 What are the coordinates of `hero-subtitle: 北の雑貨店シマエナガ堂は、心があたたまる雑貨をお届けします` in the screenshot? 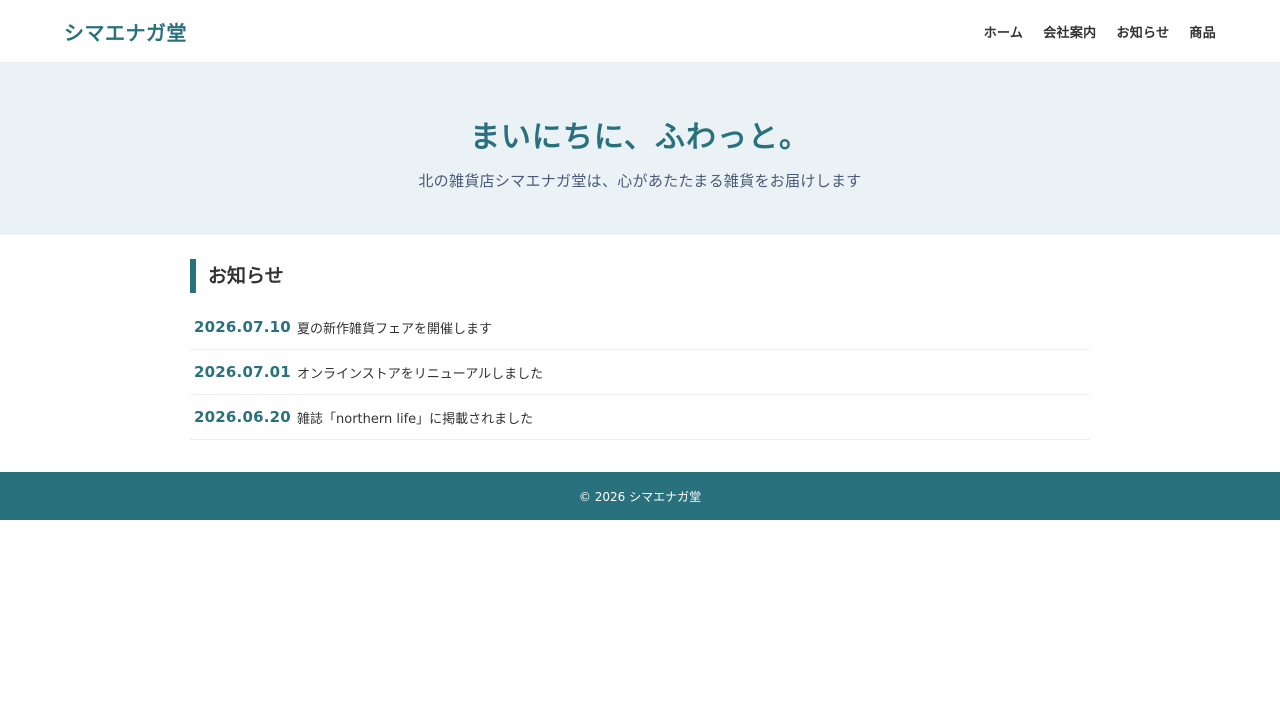 It's located at (640, 180).